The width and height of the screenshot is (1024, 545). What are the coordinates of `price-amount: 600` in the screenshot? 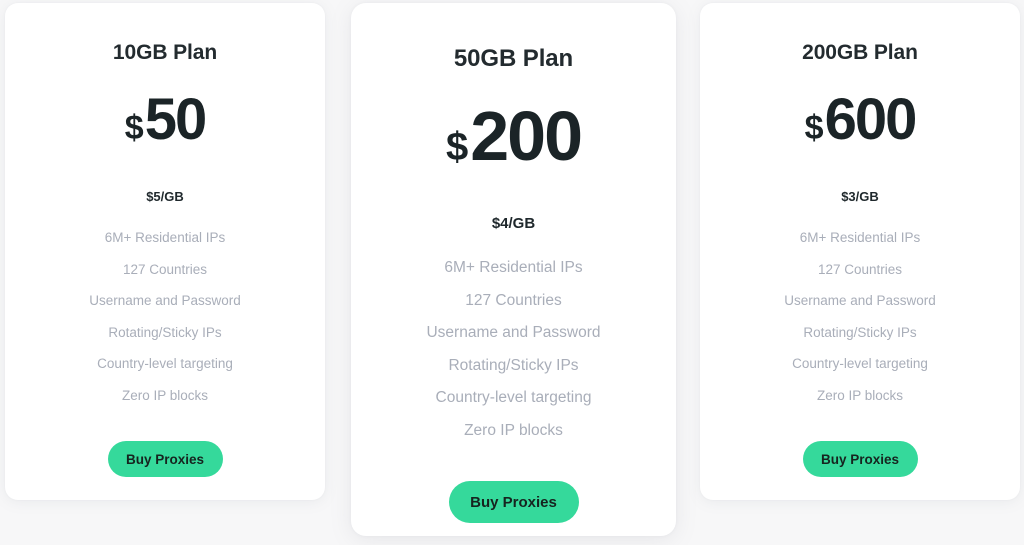 It's located at (871, 119).